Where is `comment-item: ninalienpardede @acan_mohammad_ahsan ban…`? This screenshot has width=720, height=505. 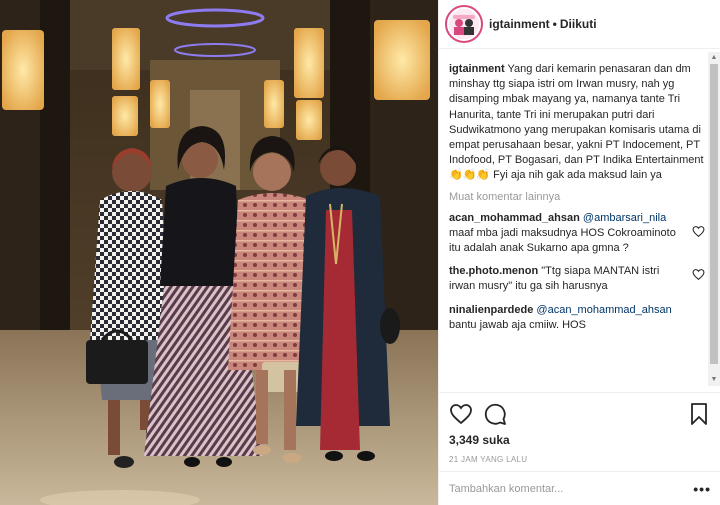 comment-item: ninalienpardede @acan_mohammad_ahsan ban… is located at coordinates (578, 318).